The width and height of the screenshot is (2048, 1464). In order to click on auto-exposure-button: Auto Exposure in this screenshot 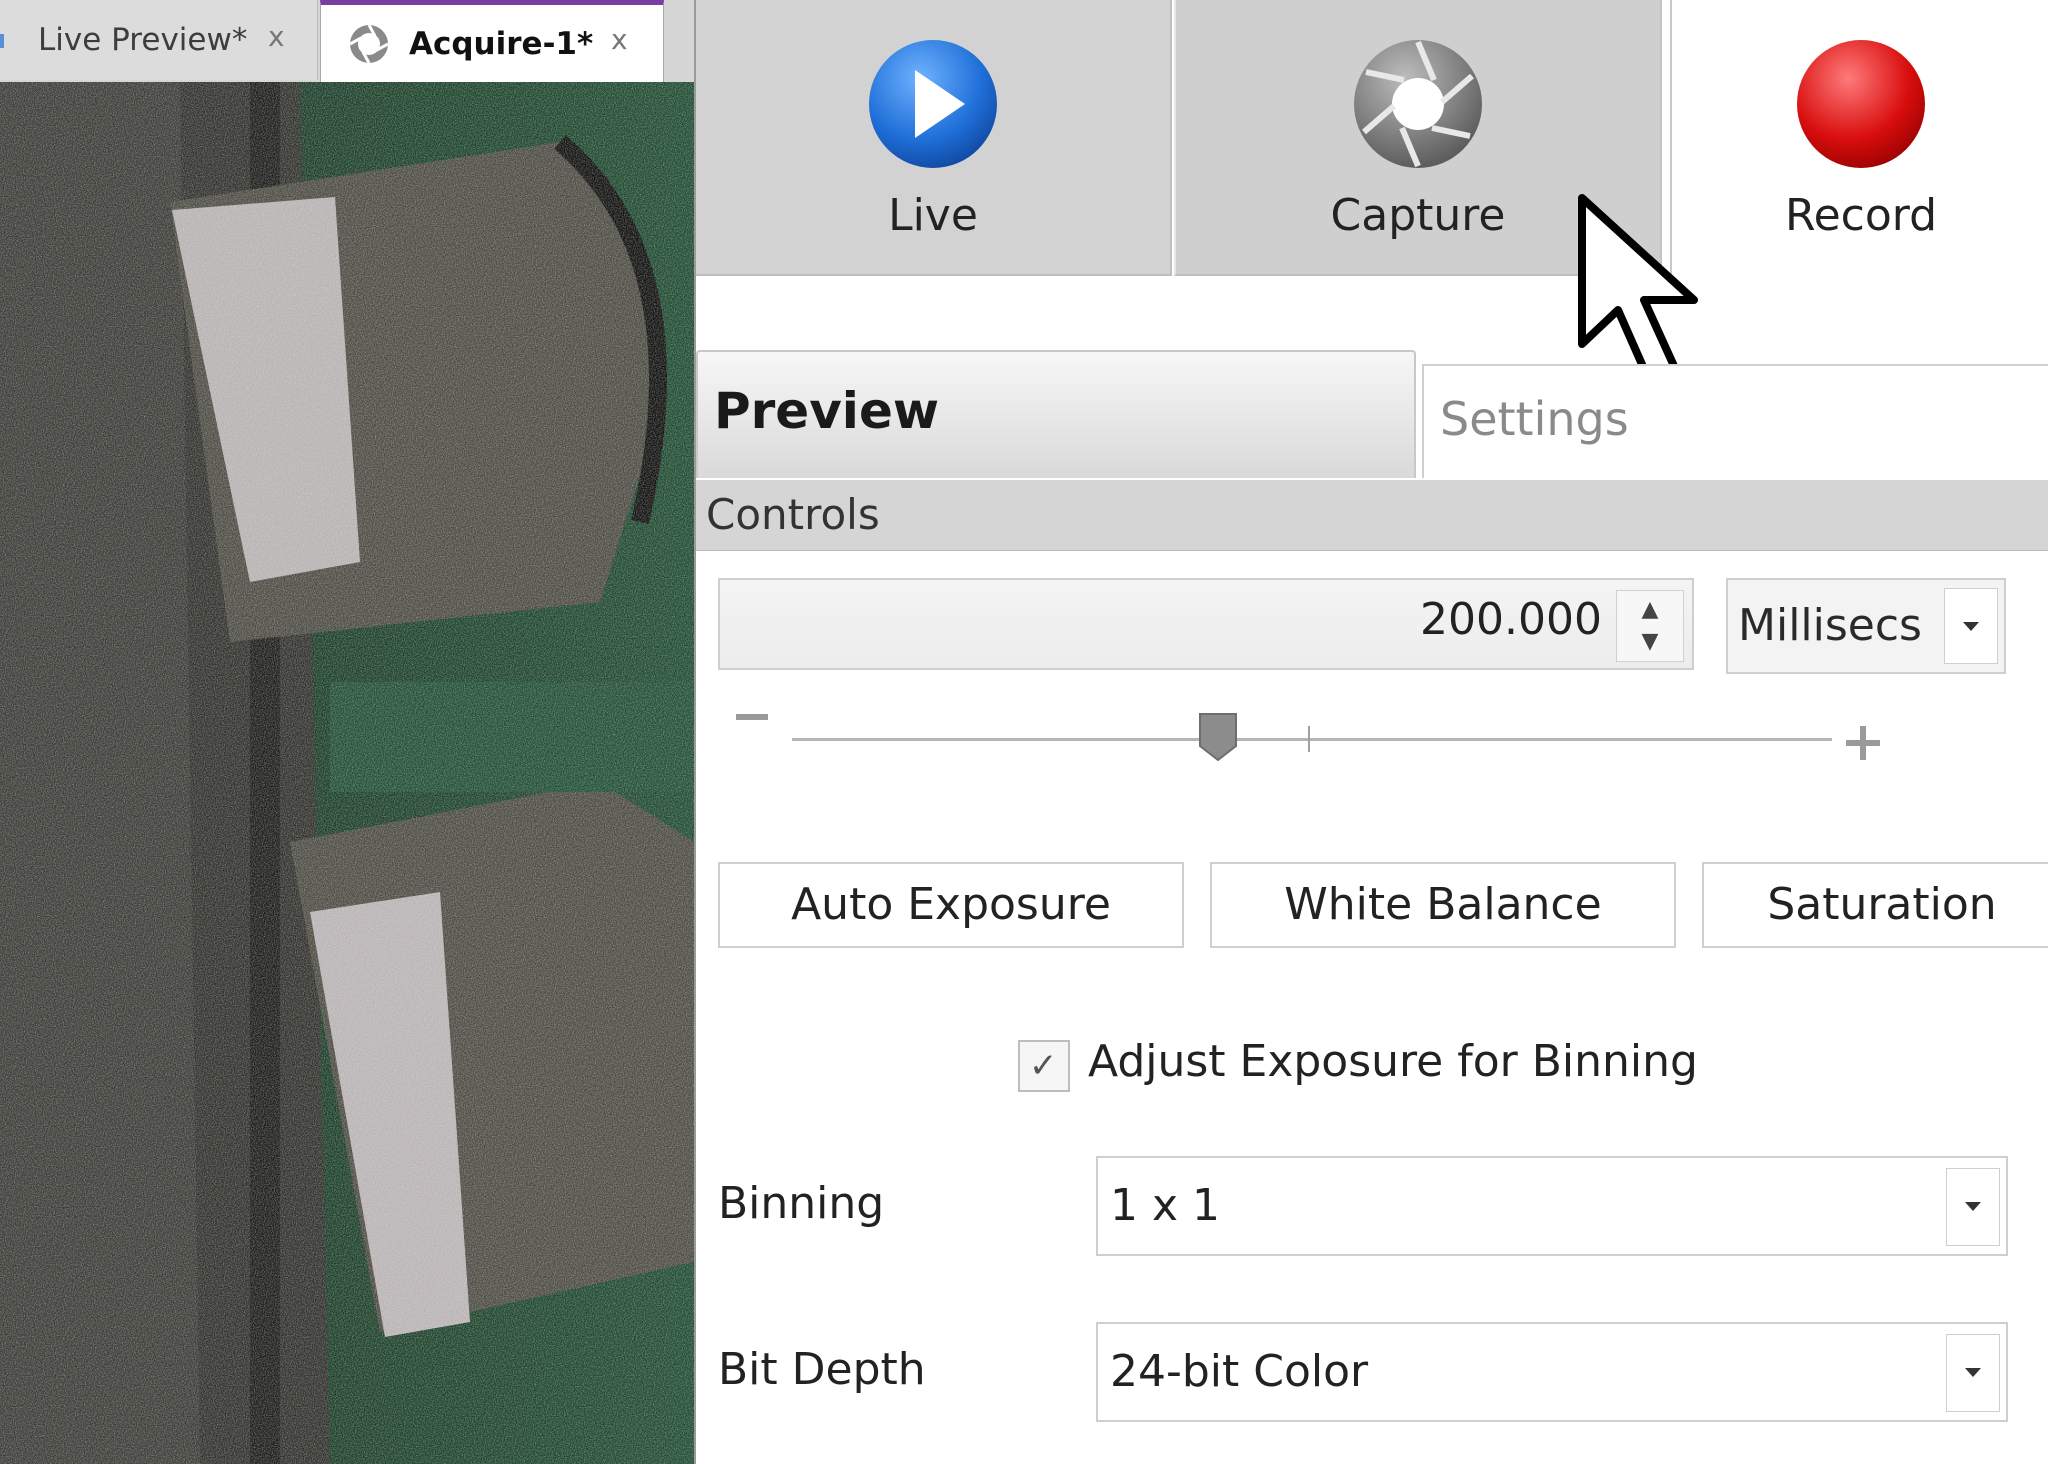, I will do `click(951, 905)`.